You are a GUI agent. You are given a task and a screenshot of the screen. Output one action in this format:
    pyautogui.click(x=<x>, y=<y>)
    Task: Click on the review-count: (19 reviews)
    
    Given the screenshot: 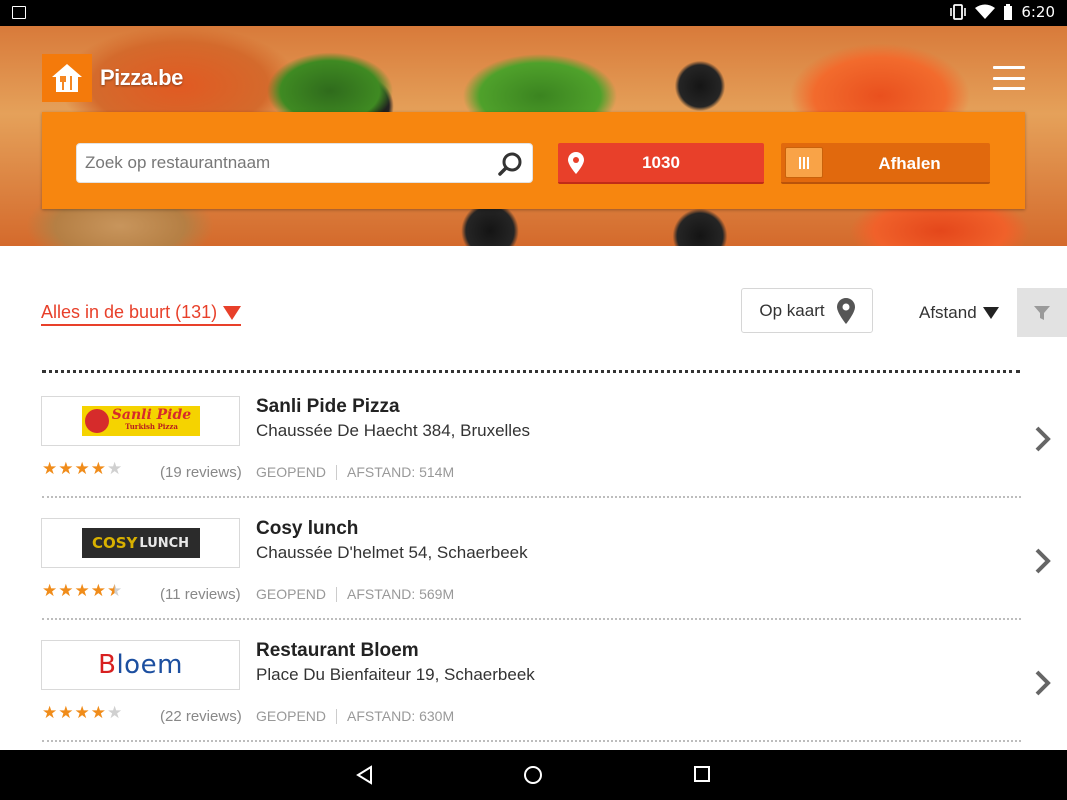 What is the action you would take?
    pyautogui.click(x=201, y=472)
    